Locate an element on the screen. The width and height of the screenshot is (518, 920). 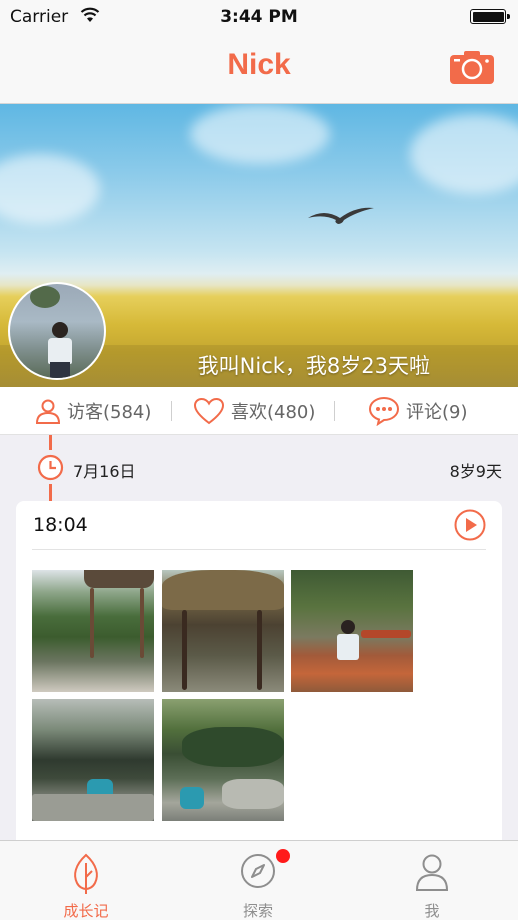
battery-icon is located at coordinates (490, 16).